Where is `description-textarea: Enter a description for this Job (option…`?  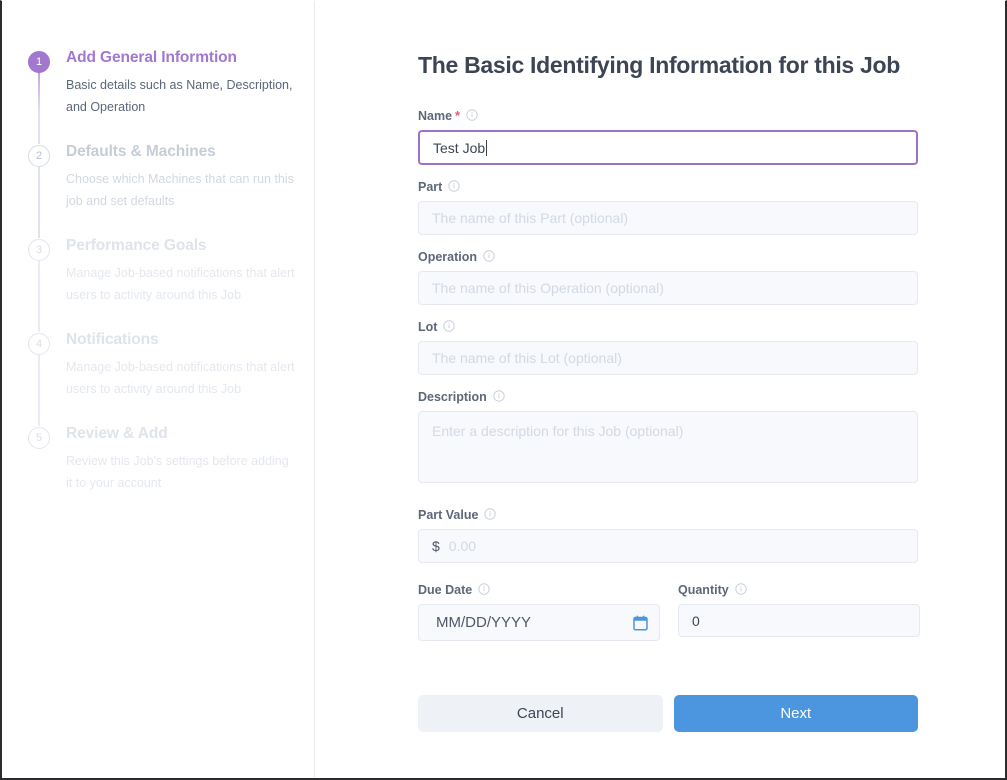 description-textarea: Enter a description for this Job (option… is located at coordinates (668, 447).